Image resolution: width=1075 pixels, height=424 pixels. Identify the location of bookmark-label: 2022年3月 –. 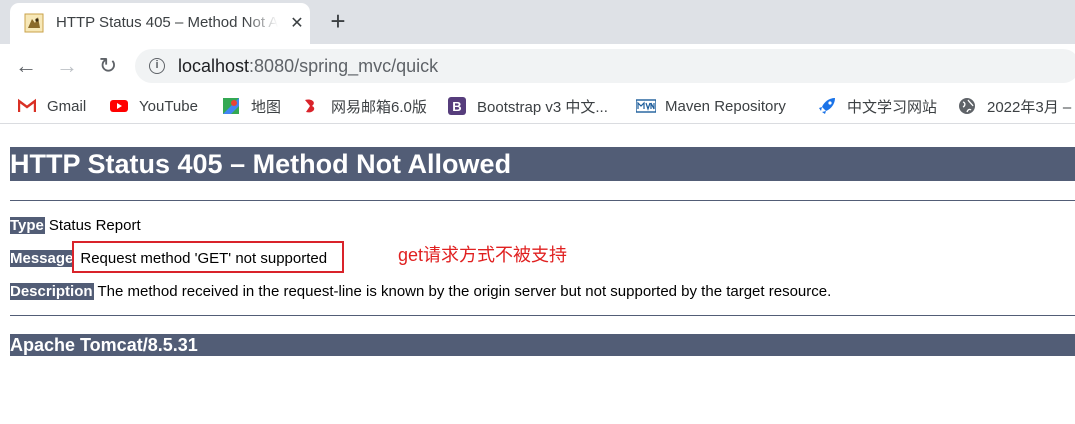
(1029, 107).